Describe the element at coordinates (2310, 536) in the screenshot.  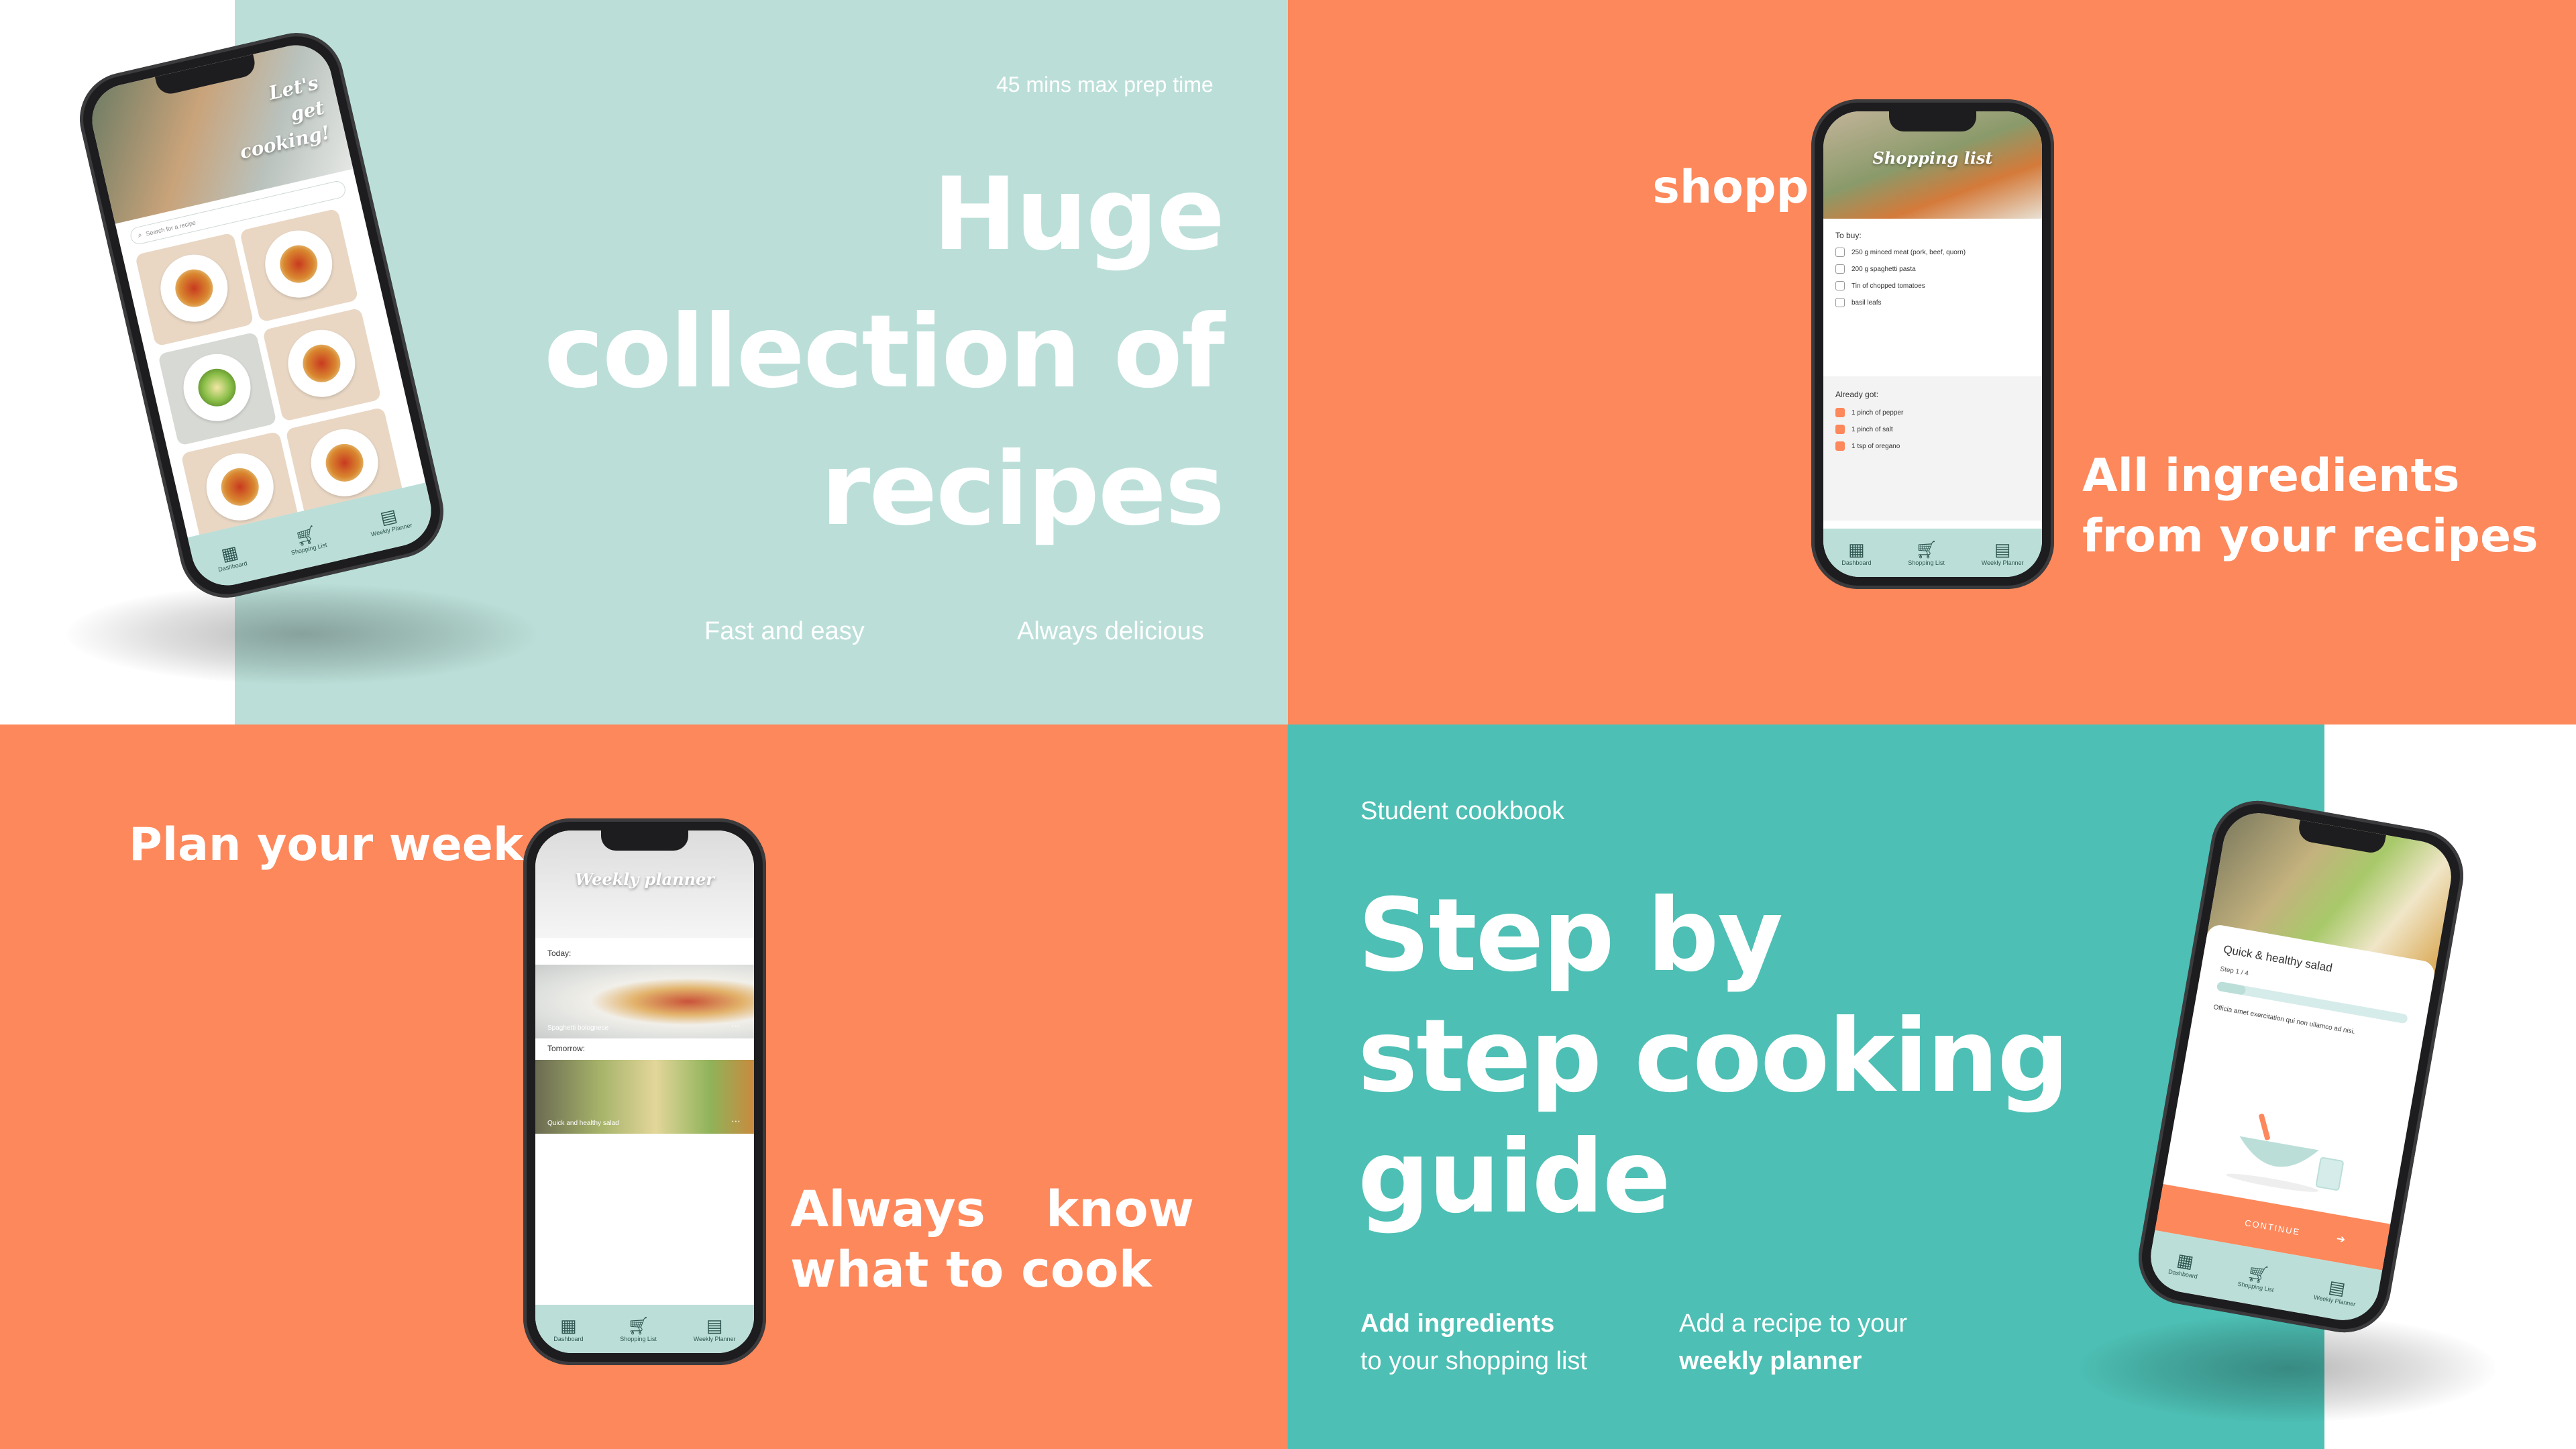
I see `subheadline-line-2: from your recipes` at that location.